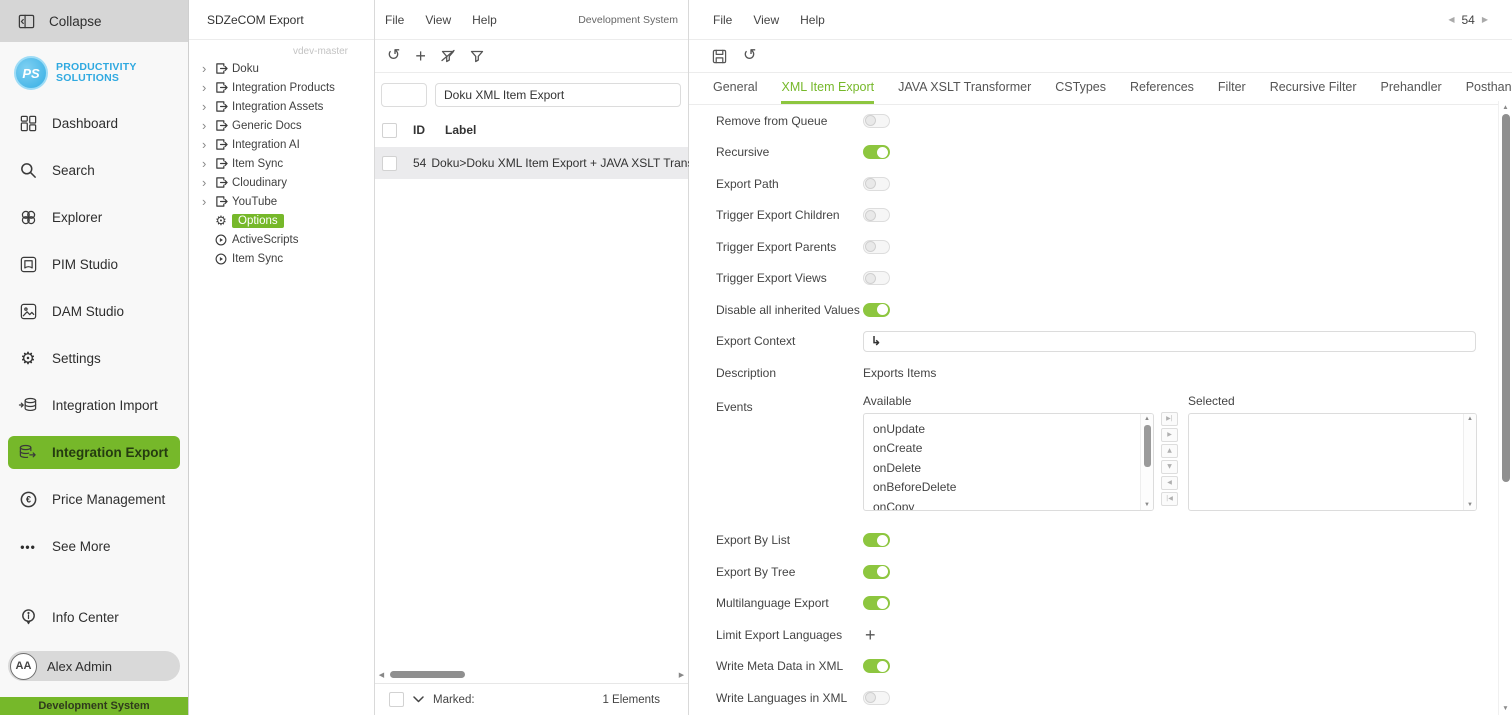 This screenshot has width=1512, height=715. I want to click on select-all-checkbox, so click(389, 130).